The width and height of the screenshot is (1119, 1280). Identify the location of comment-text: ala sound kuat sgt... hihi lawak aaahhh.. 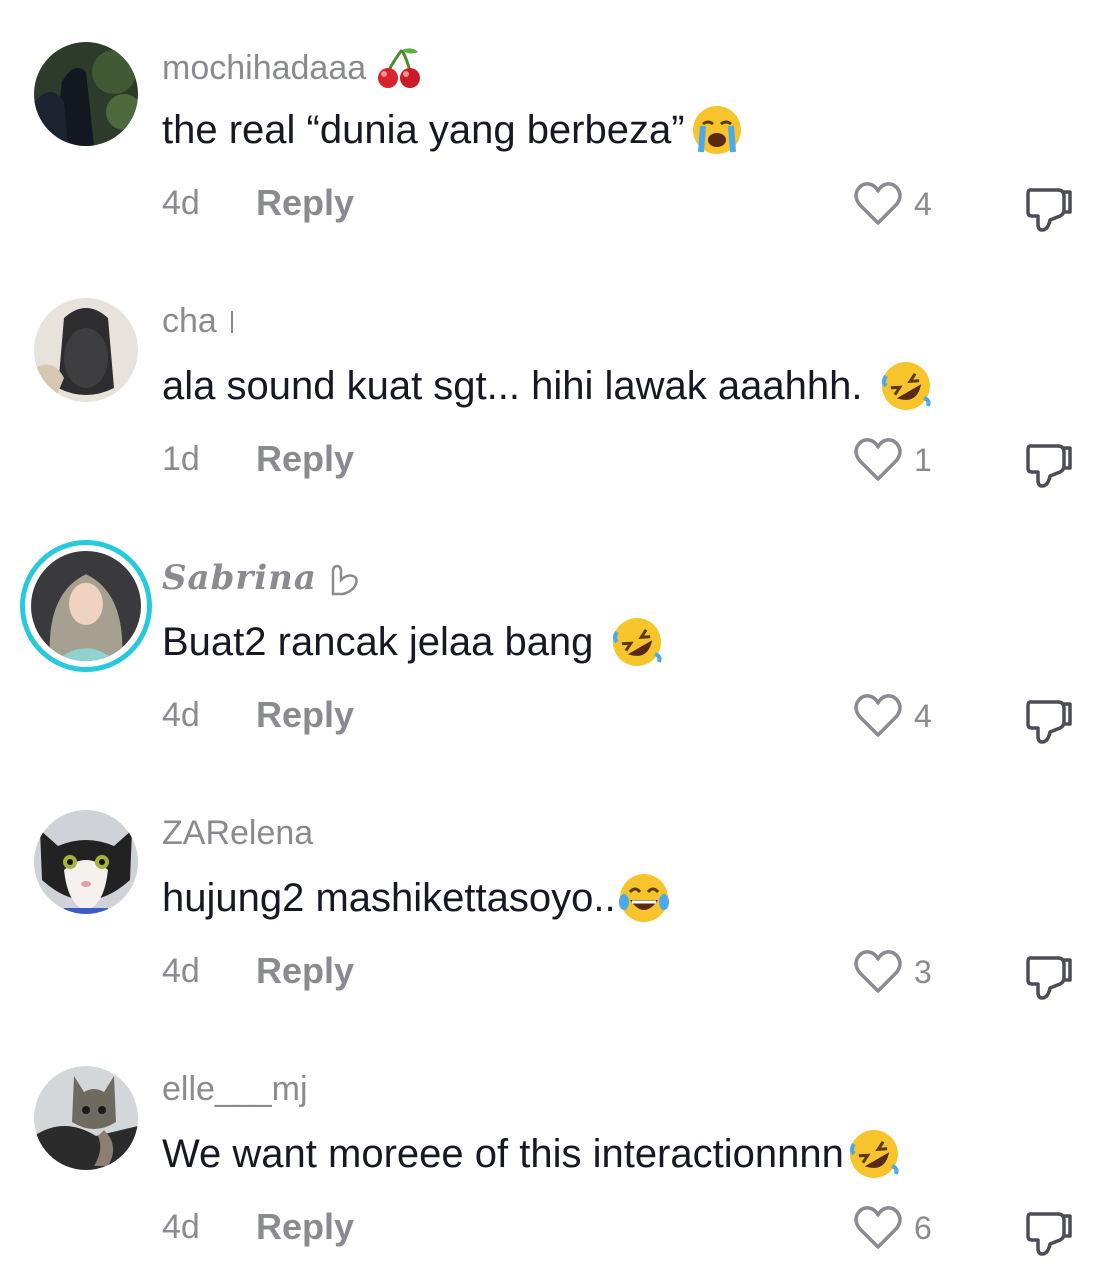
(547, 386).